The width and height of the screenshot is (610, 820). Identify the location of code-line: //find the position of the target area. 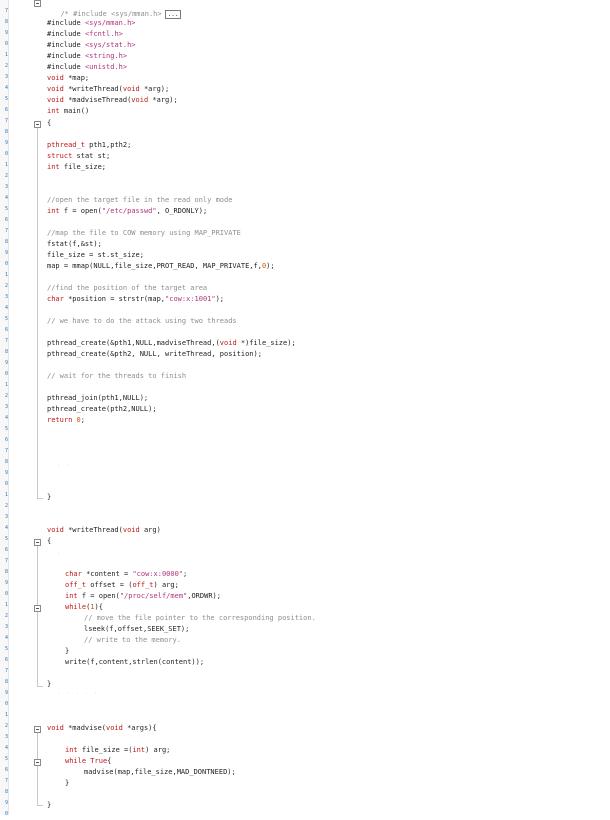
(127, 288).